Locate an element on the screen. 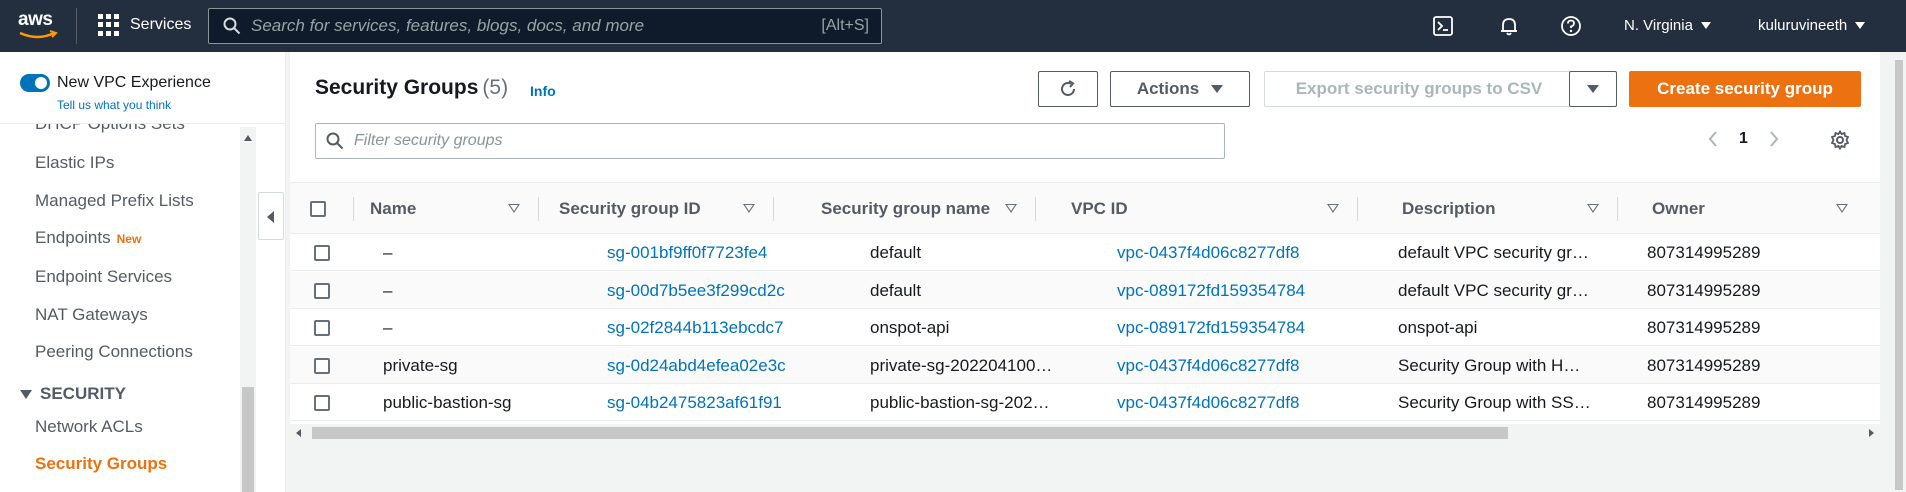 Image resolution: width=1906 pixels, height=492 pixels. user-name: kuluruvineeth is located at coordinates (1803, 25).